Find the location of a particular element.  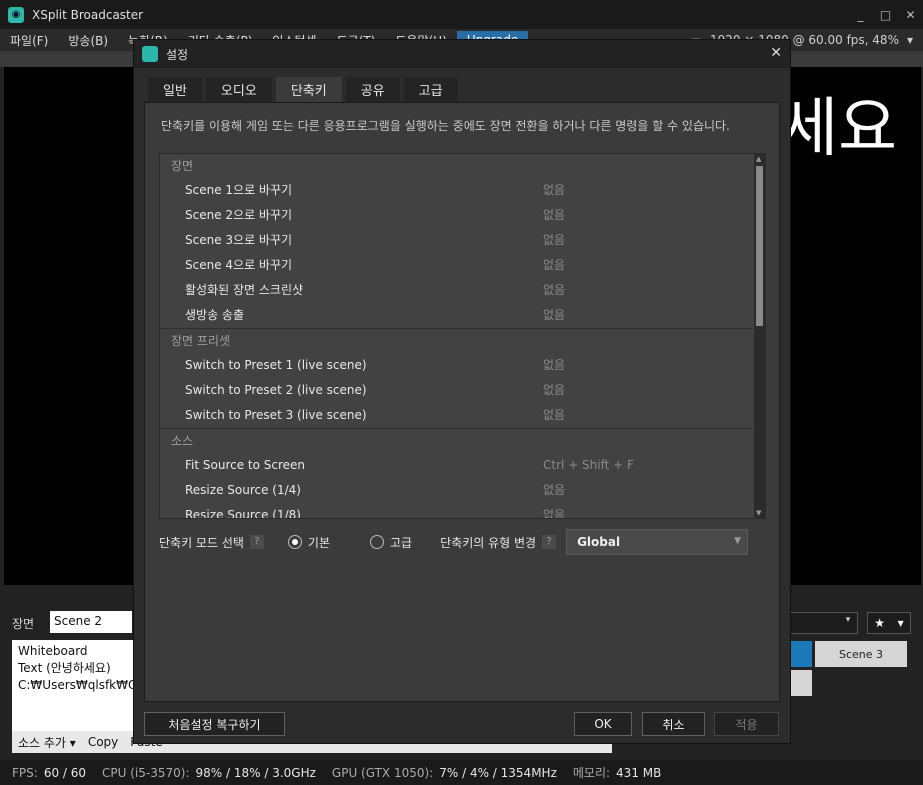

hotkey-name: Switch to Preset 3 (live scene) is located at coordinates (276, 415).